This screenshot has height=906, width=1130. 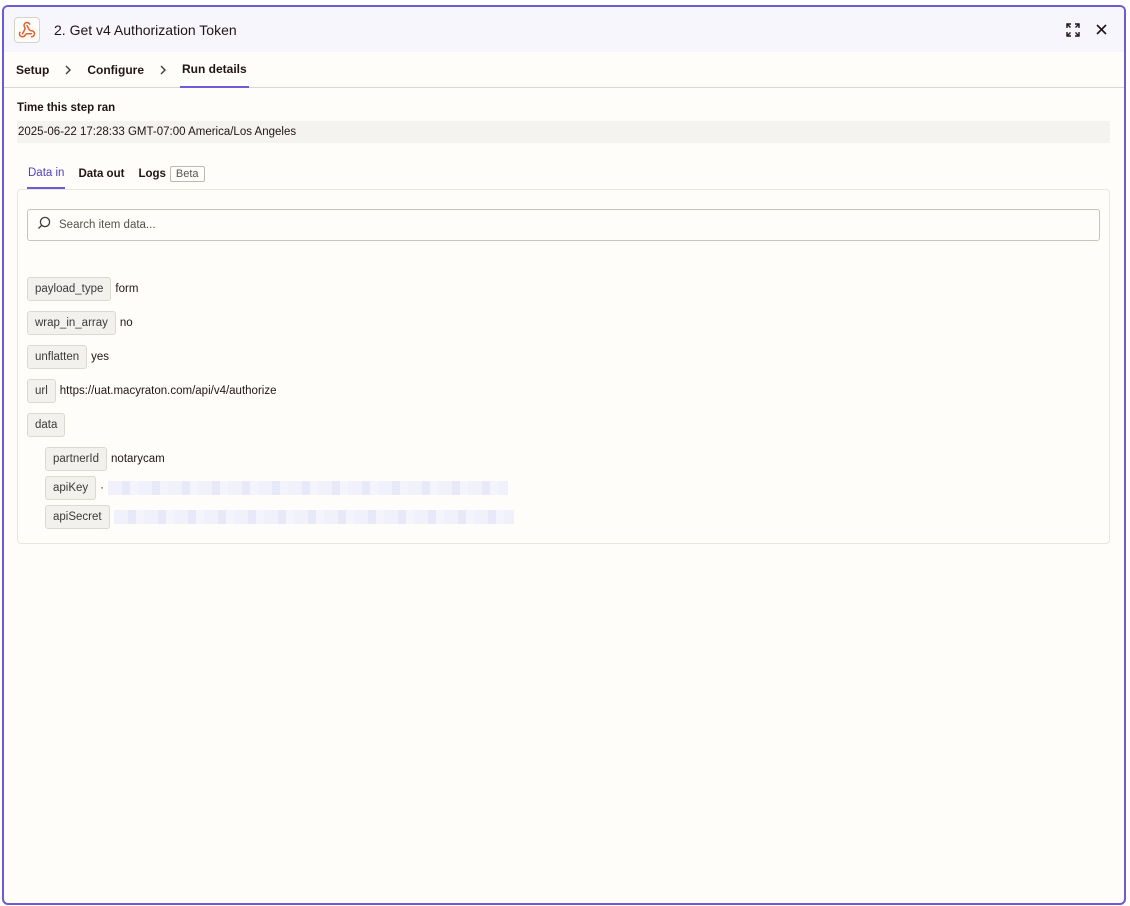 What do you see at coordinates (563, 289) in the screenshot?
I see `field-row-payload-type: payload_type form` at bounding box center [563, 289].